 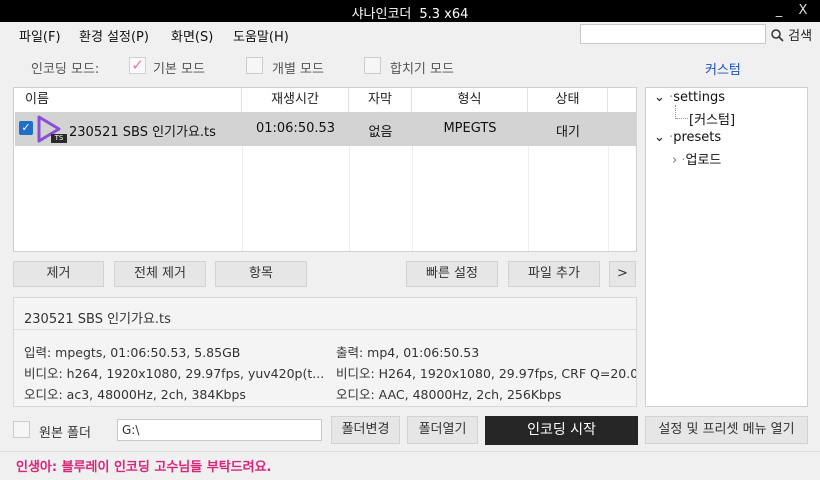 What do you see at coordinates (470, 100) in the screenshot?
I see `column-header-format: 형식` at bounding box center [470, 100].